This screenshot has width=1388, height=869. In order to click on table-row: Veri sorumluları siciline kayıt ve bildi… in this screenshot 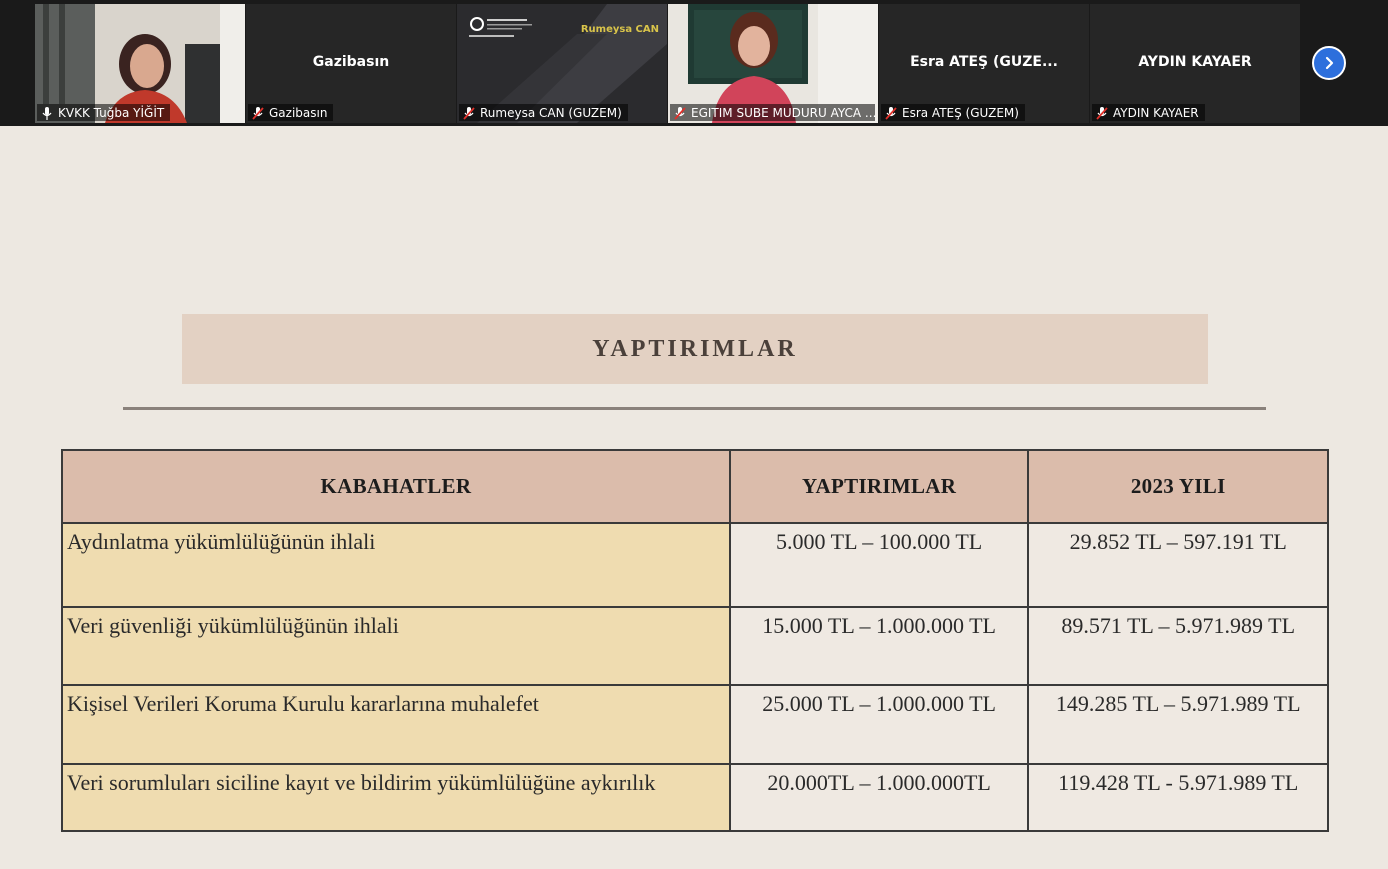, I will do `click(695, 797)`.